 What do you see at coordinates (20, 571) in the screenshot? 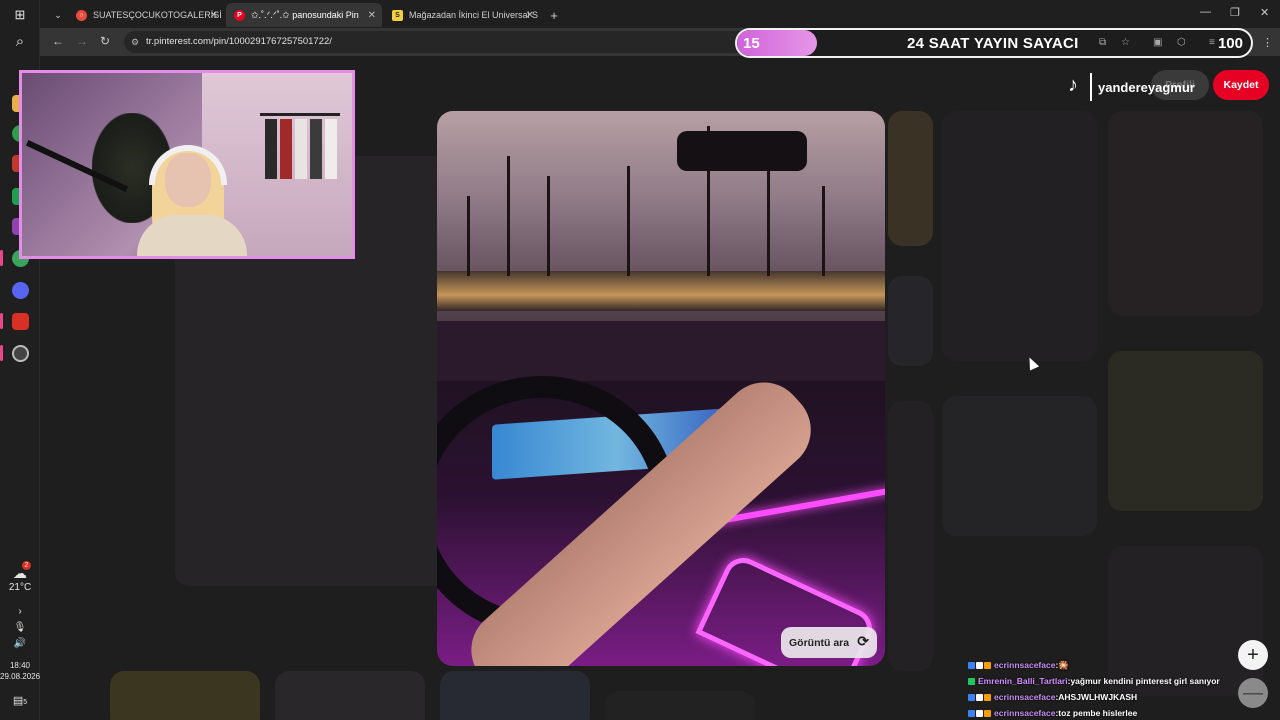
I see `cloud-icon: ☁ 2` at bounding box center [20, 571].